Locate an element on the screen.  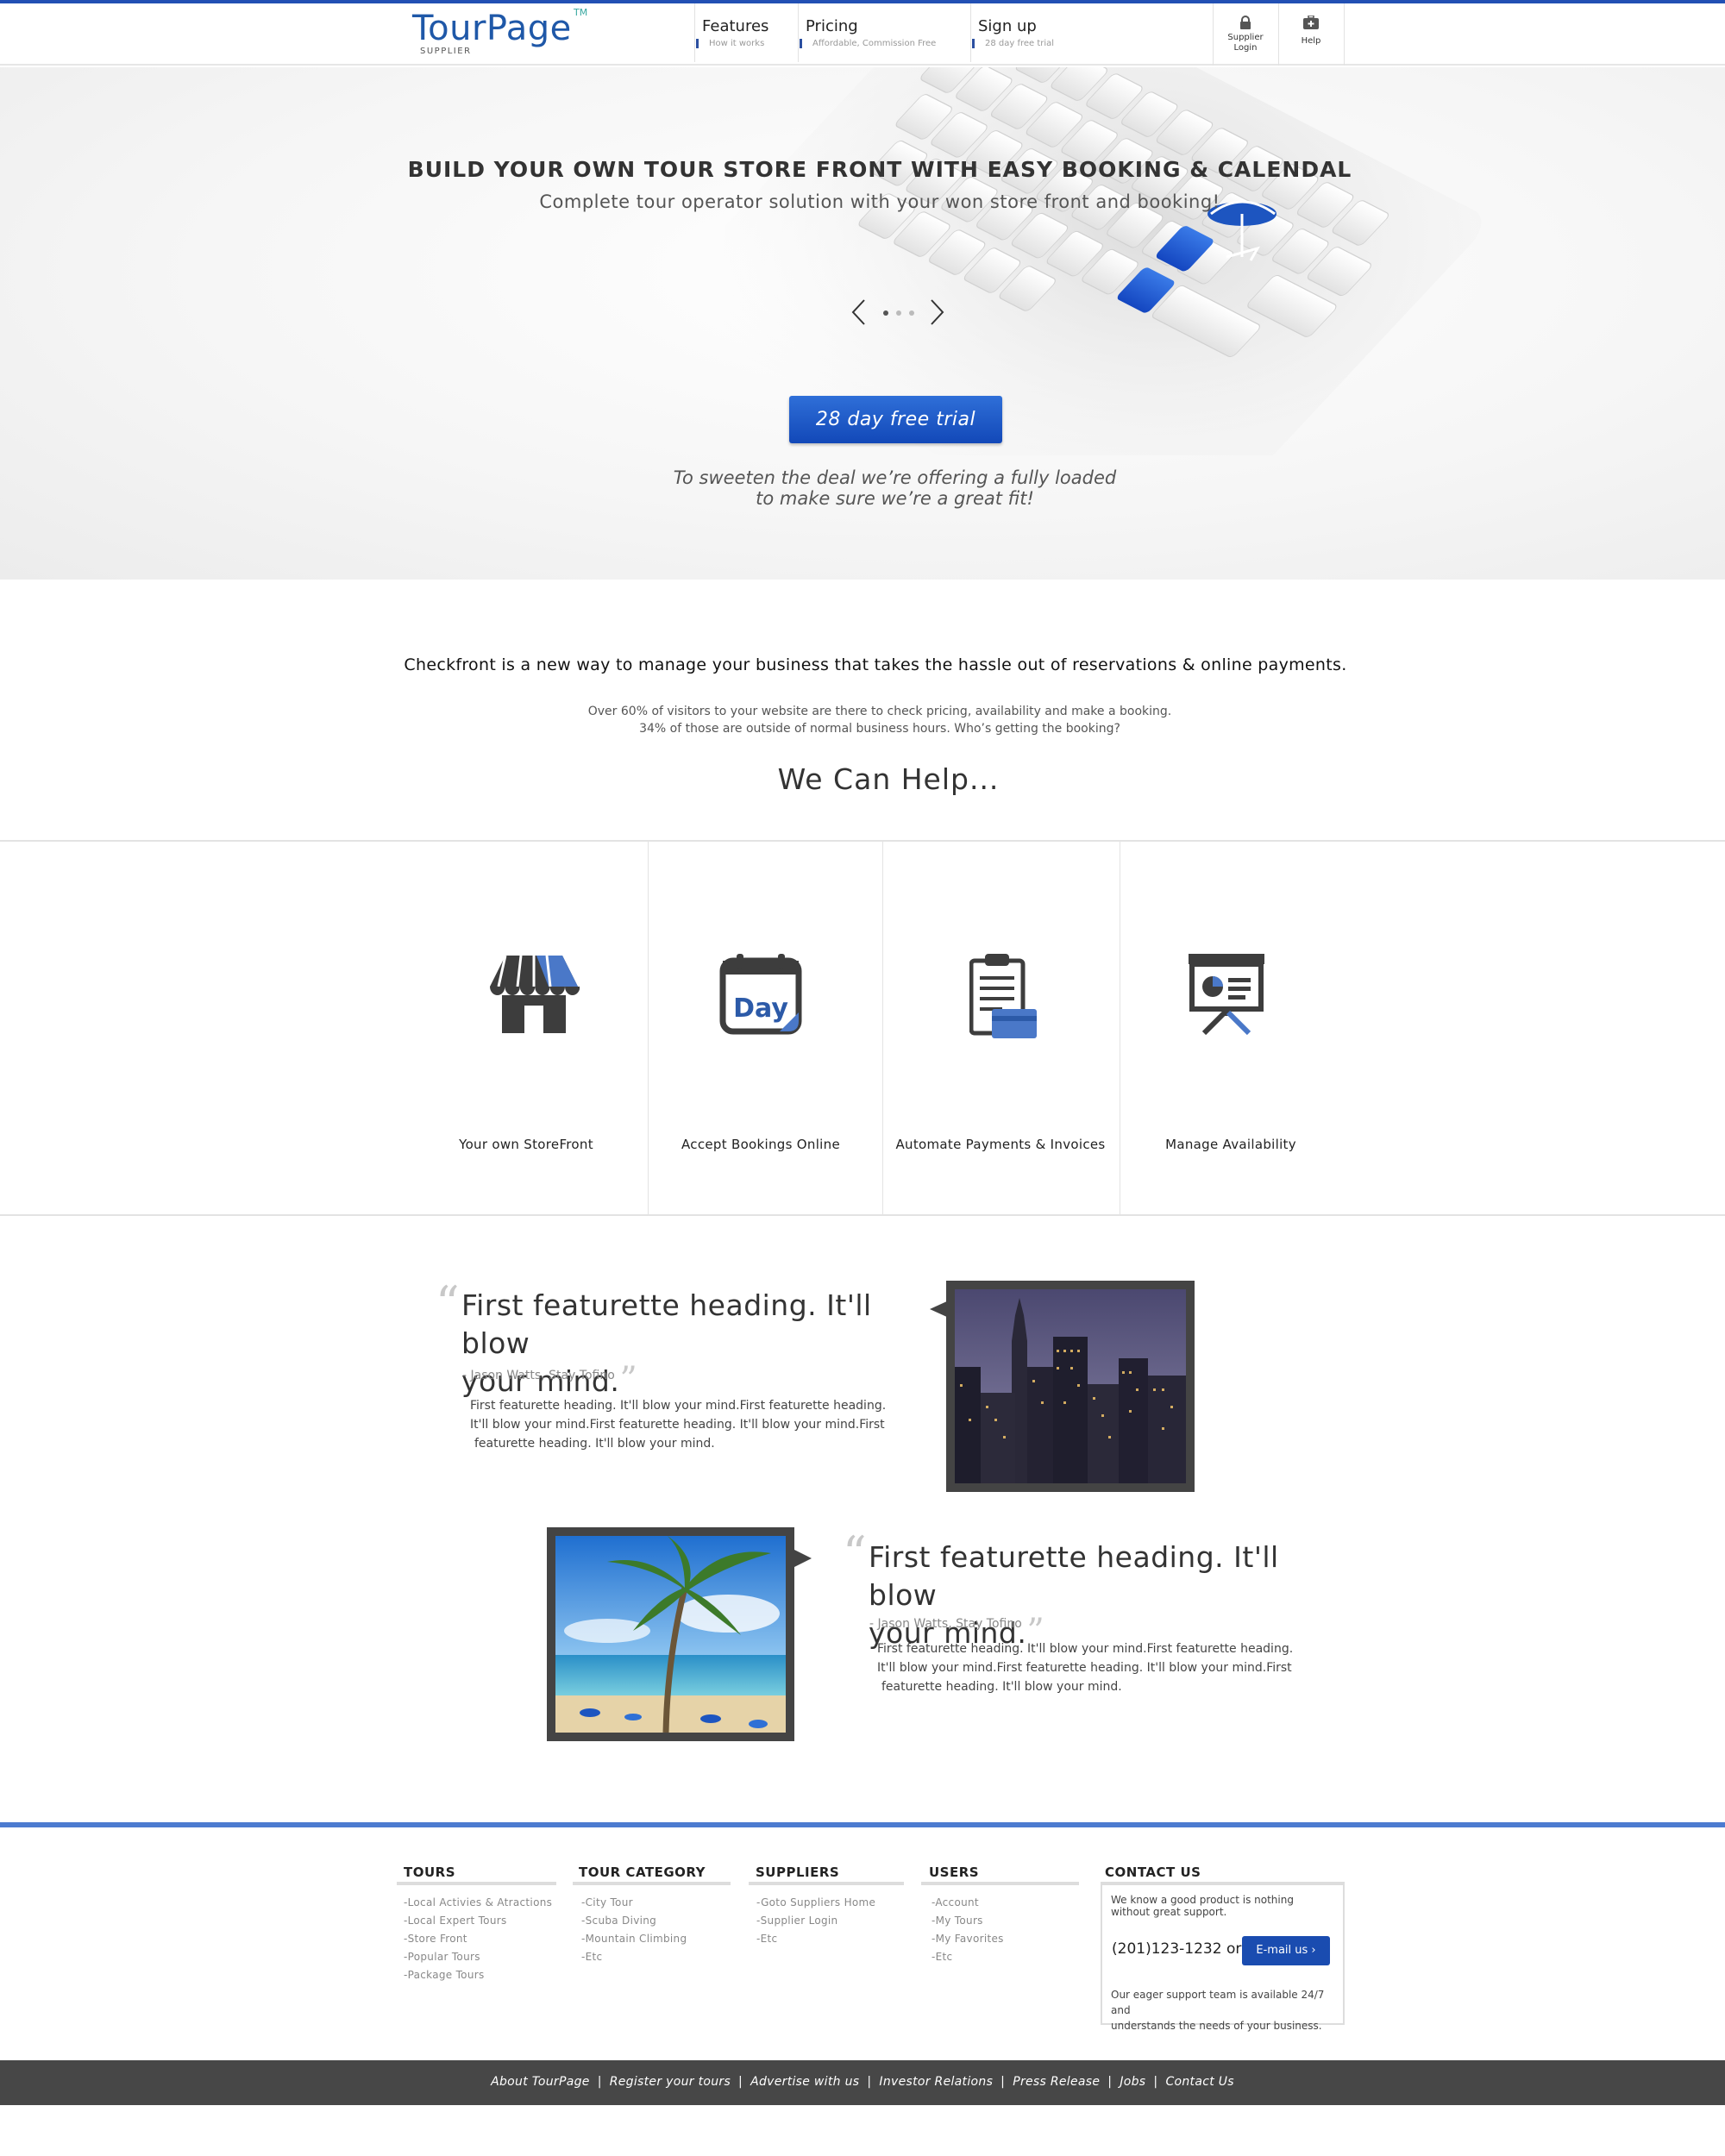
quote-close-icon: ” is located at coordinates (629, 1380).